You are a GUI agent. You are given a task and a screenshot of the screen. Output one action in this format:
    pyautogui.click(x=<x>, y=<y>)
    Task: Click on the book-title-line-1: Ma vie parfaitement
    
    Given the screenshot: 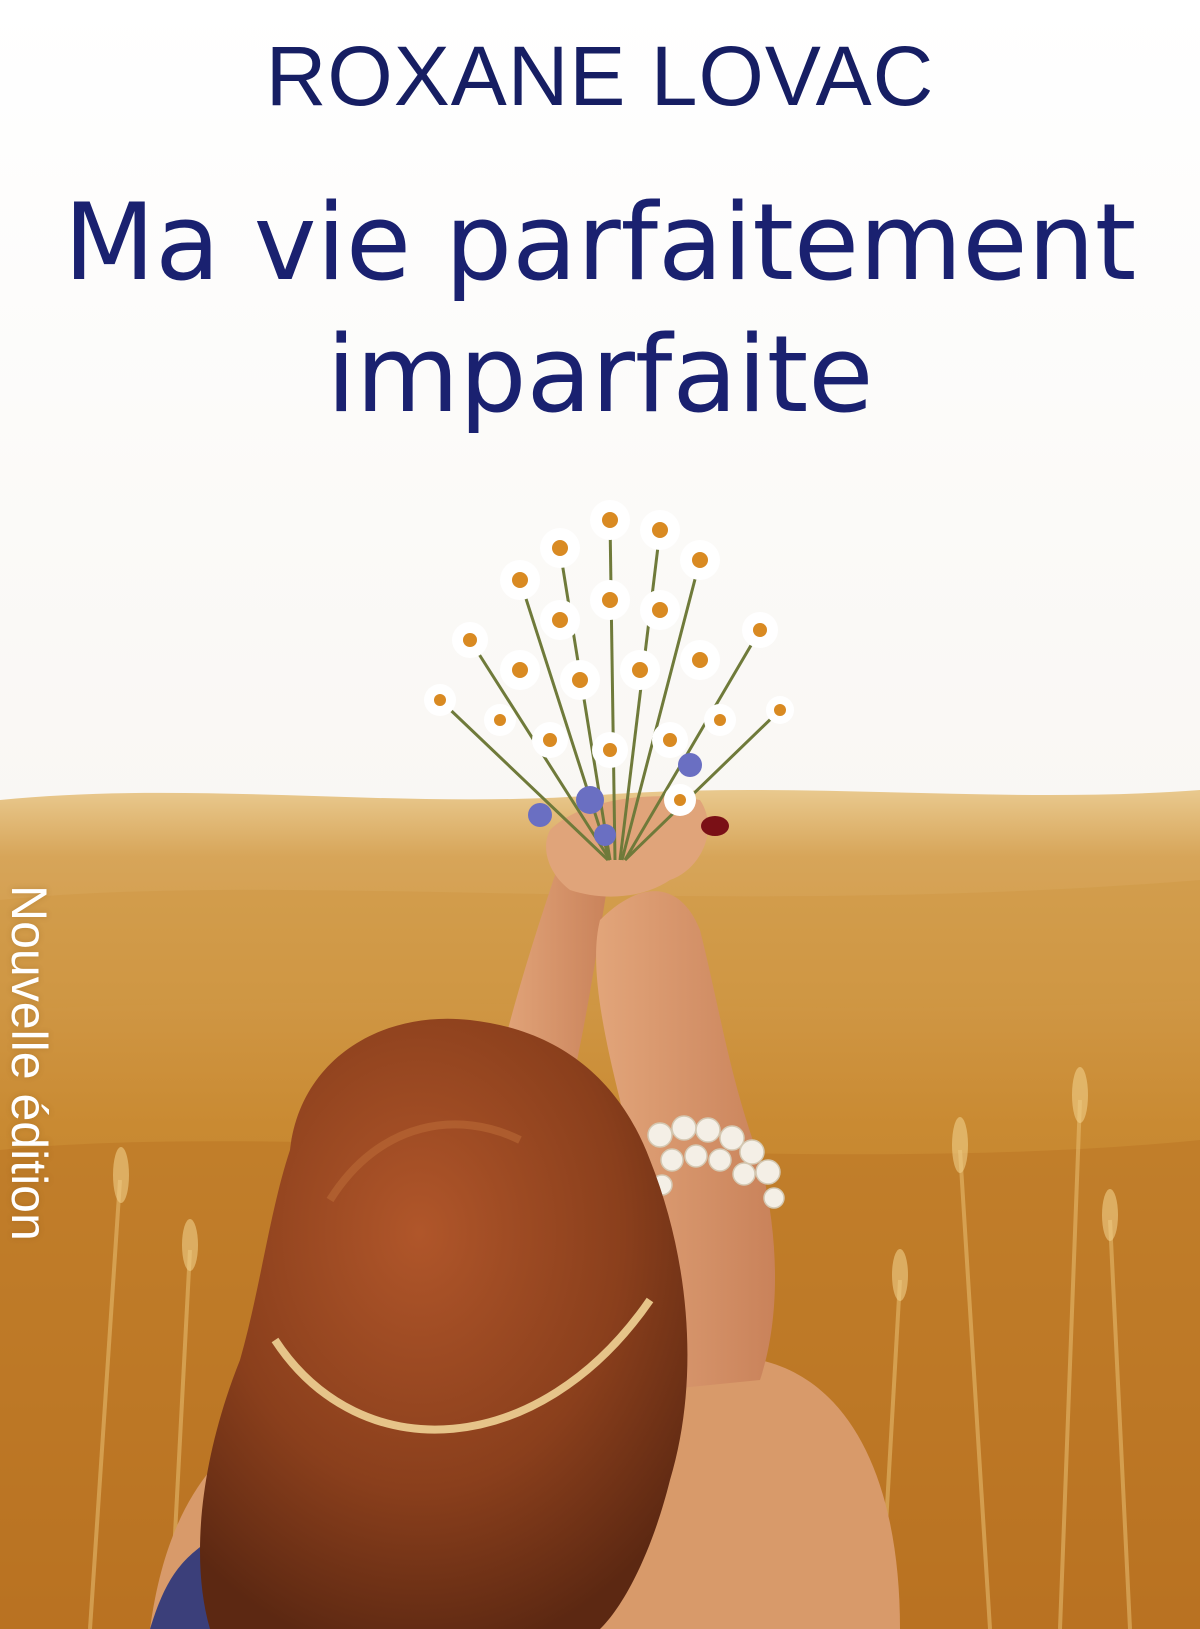 What is the action you would take?
    pyautogui.click(x=600, y=242)
    